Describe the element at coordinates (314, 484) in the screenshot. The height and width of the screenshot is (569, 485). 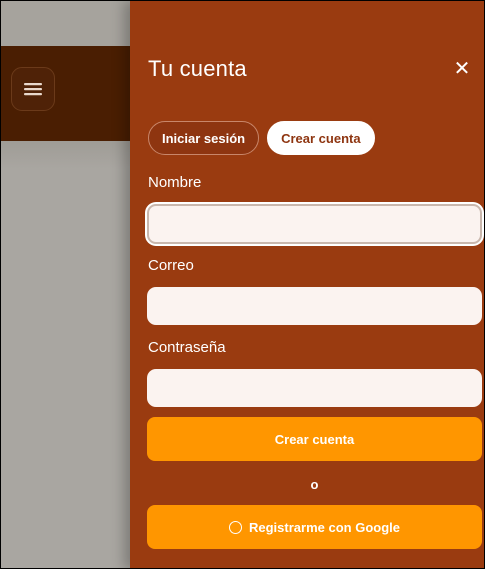
I see `or-separator: o` at that location.